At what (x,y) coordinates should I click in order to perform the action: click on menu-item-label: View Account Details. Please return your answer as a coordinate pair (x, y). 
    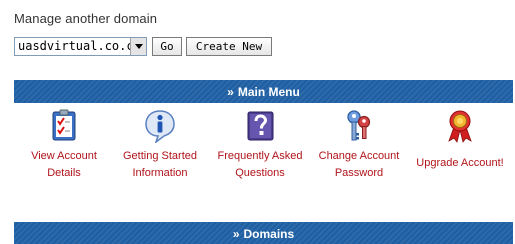
    Looking at the image, I should click on (64, 164).